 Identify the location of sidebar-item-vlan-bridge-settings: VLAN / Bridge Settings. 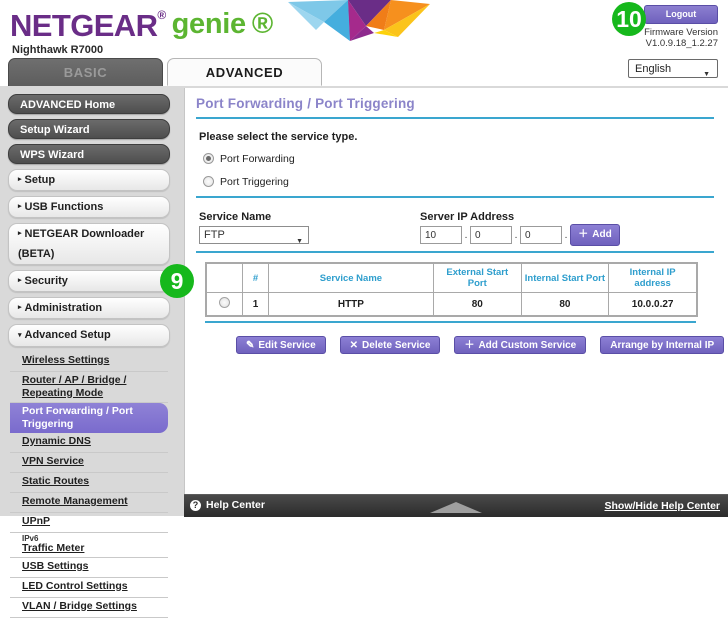
(89, 608).